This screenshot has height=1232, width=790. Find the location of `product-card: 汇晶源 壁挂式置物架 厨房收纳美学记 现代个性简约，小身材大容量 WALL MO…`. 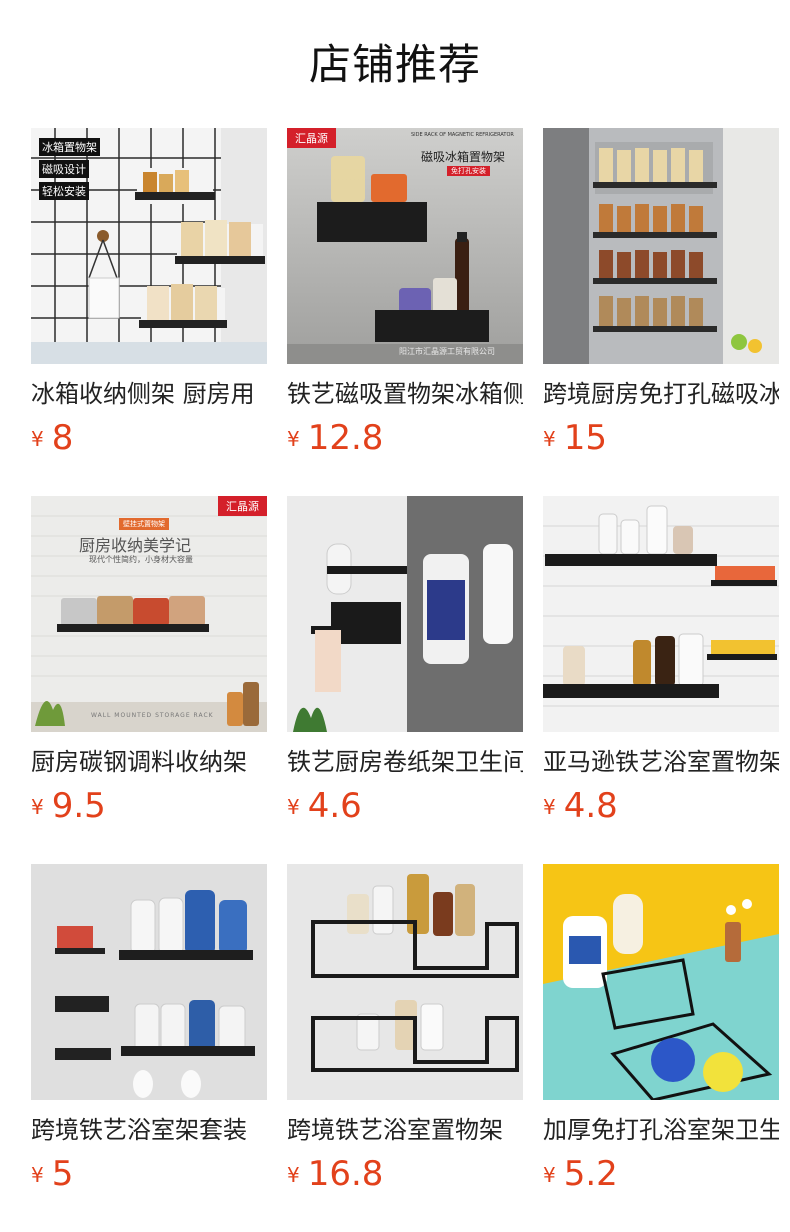

product-card: 汇晶源 壁挂式置物架 厨房收纳美学记 现代个性简约，小身材大容量 WALL MO… is located at coordinates (149, 661).